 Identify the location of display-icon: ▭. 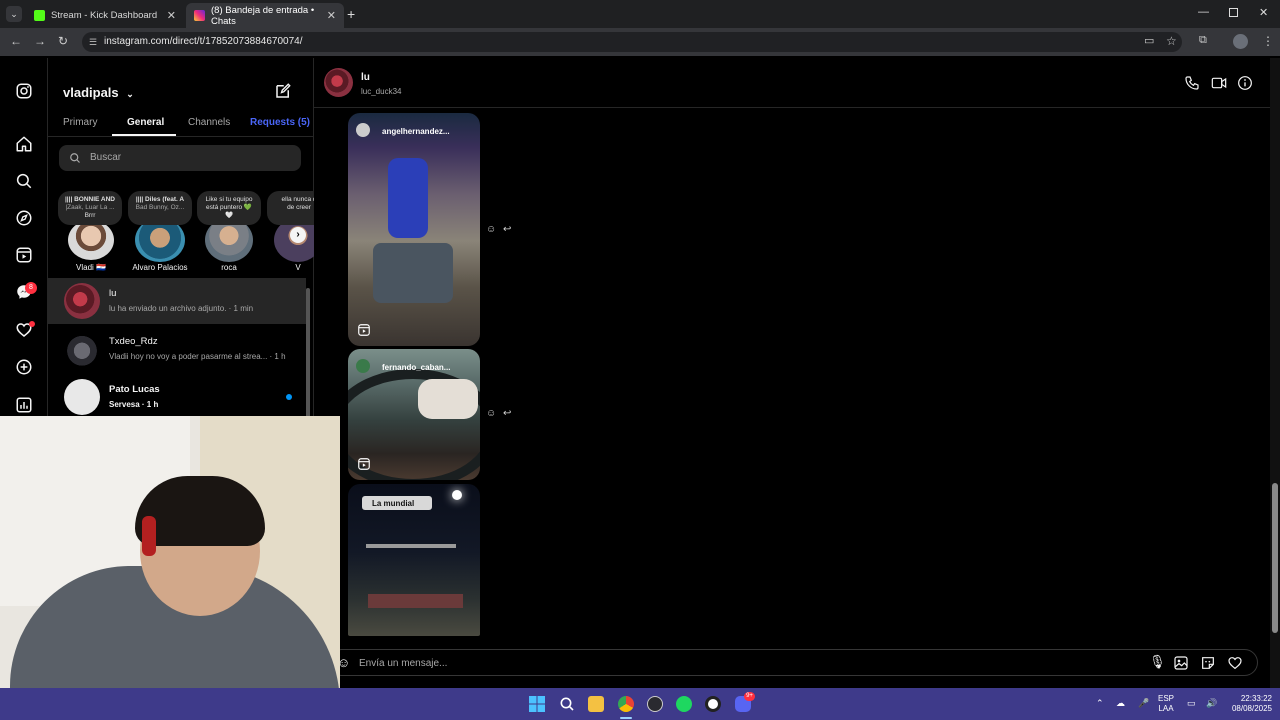
(1191, 703).